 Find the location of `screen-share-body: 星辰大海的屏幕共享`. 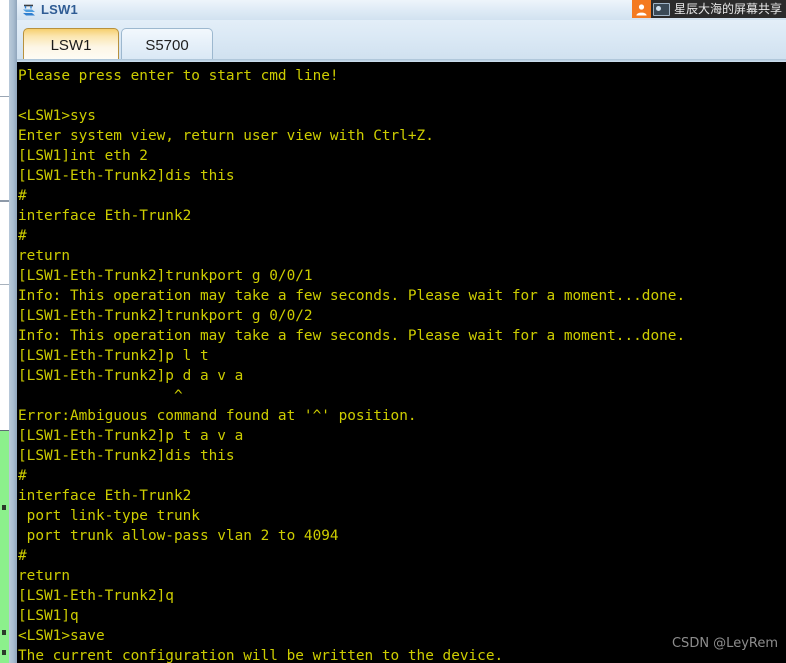

screen-share-body: 星辰大海的屏幕共享 is located at coordinates (718, 9).